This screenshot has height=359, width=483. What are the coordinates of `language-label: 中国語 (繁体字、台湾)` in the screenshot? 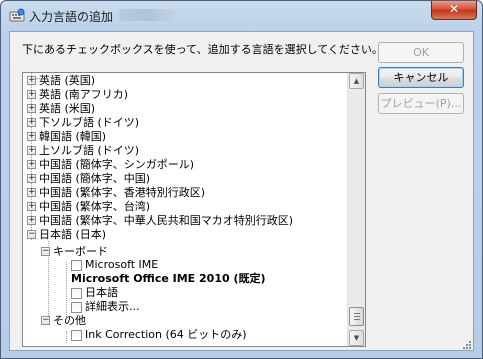 It's located at (95, 206).